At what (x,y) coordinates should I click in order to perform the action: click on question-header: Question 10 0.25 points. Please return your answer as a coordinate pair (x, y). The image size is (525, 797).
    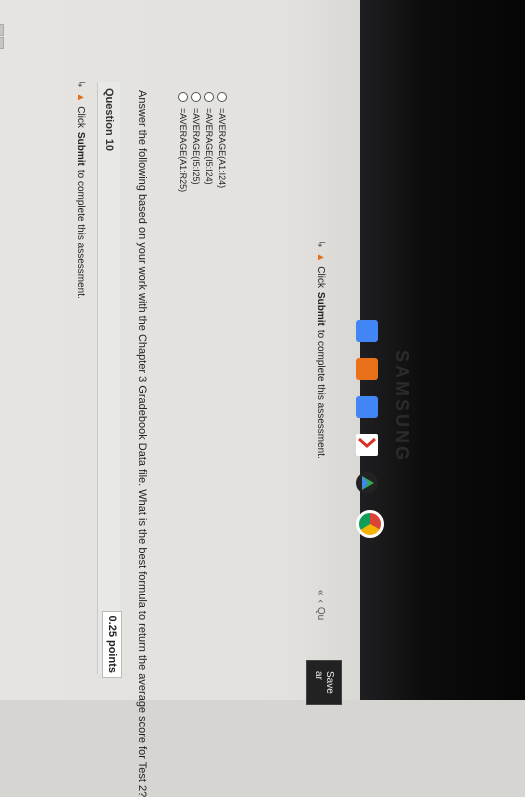
    Looking at the image, I should click on (109, 380).